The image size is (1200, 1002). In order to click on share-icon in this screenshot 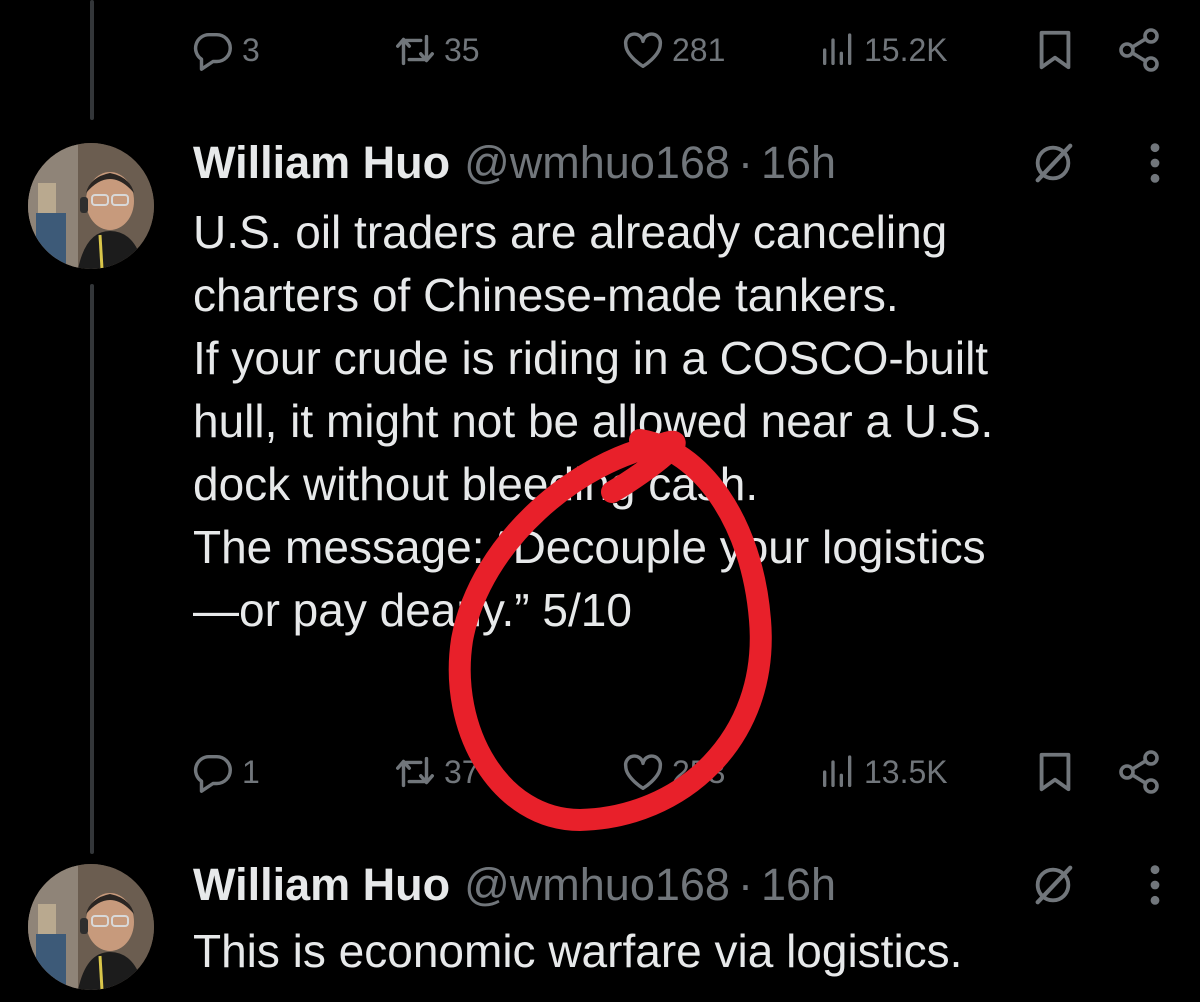, I will do `click(1139, 772)`.